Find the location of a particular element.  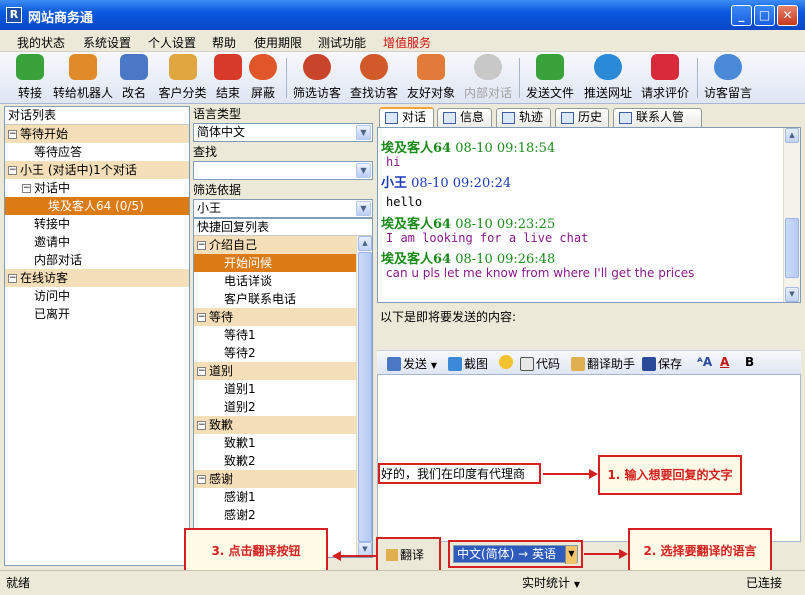

emoji-button is located at coordinates (507, 362).